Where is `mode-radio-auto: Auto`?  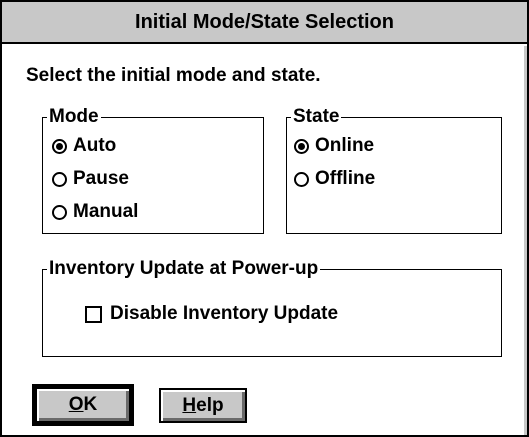 mode-radio-auto: Auto is located at coordinates (84, 146).